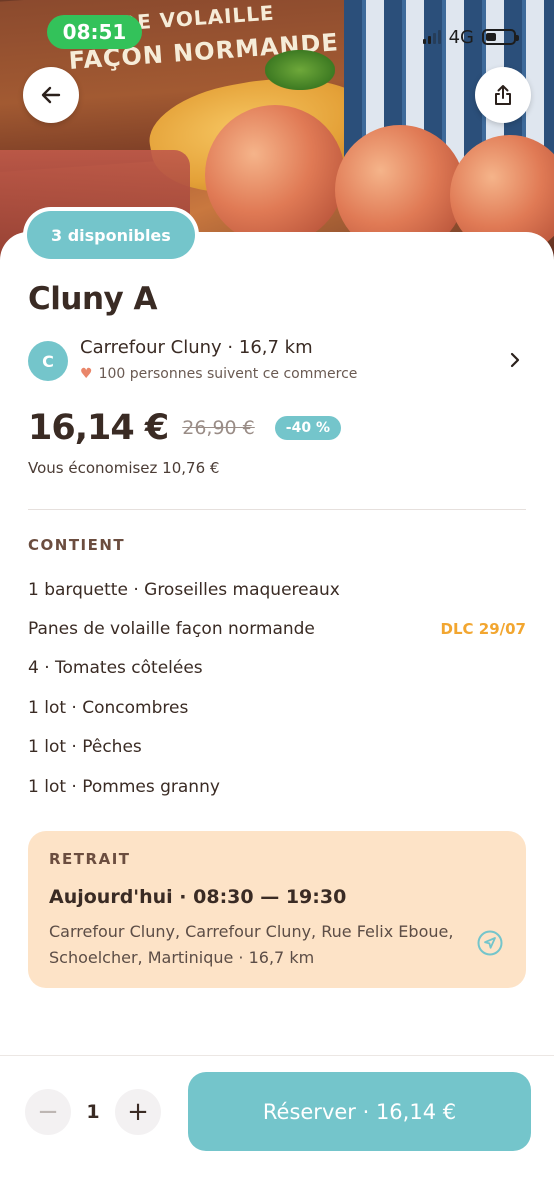 The height and width of the screenshot is (1200, 554). What do you see at coordinates (198, 897) in the screenshot?
I see `pickup-time: Aujourd'hui · 08:30 — 19:30` at bounding box center [198, 897].